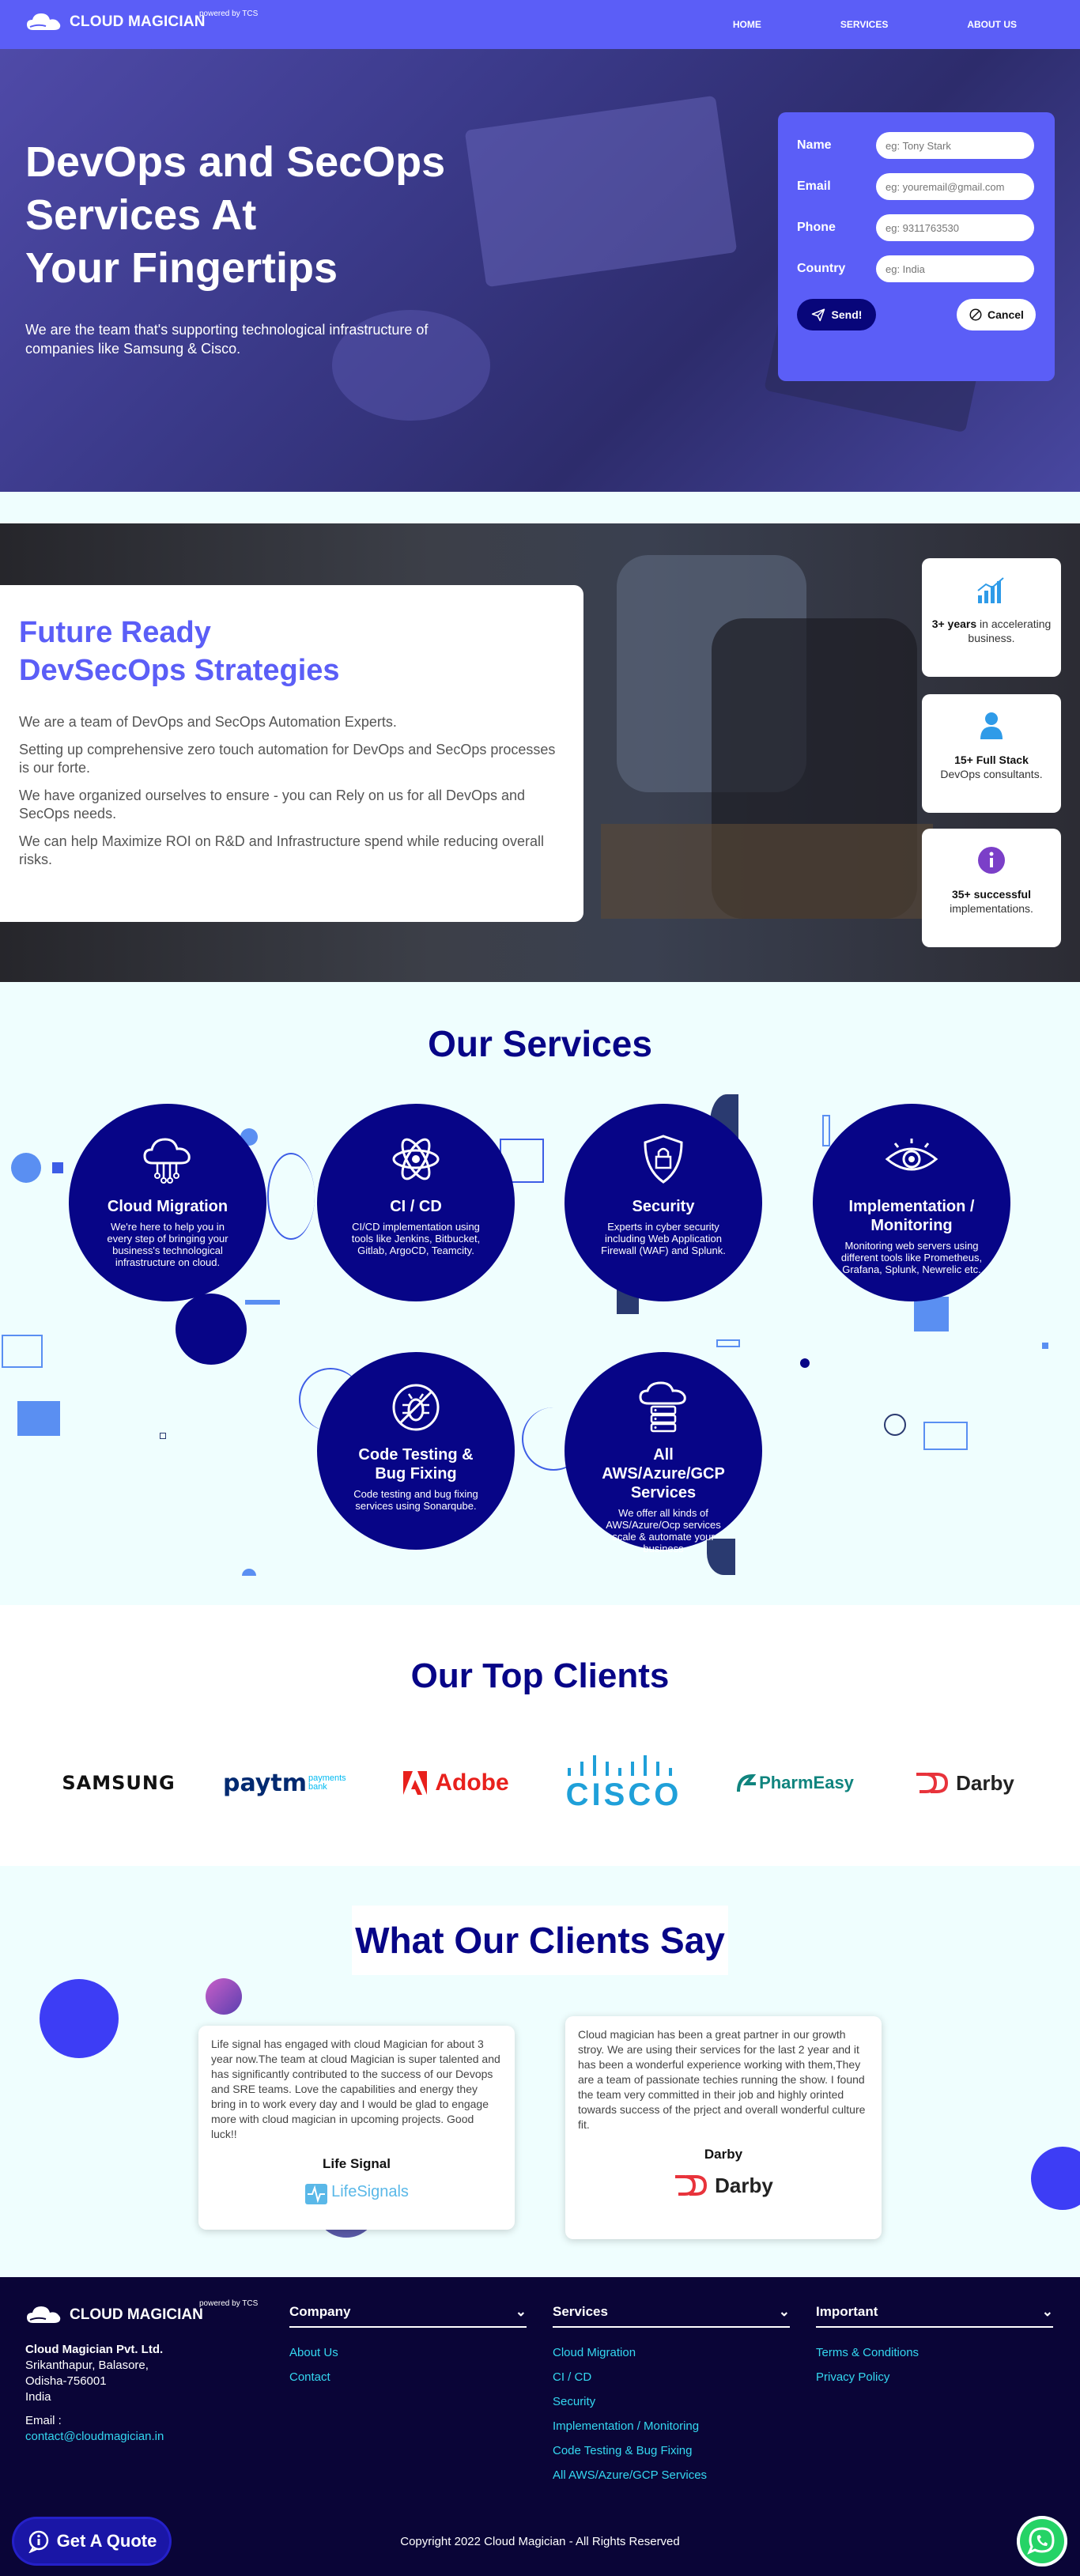 This screenshot has height=2576, width=1080. I want to click on footer-col-header: Company ⌄, so click(408, 2316).